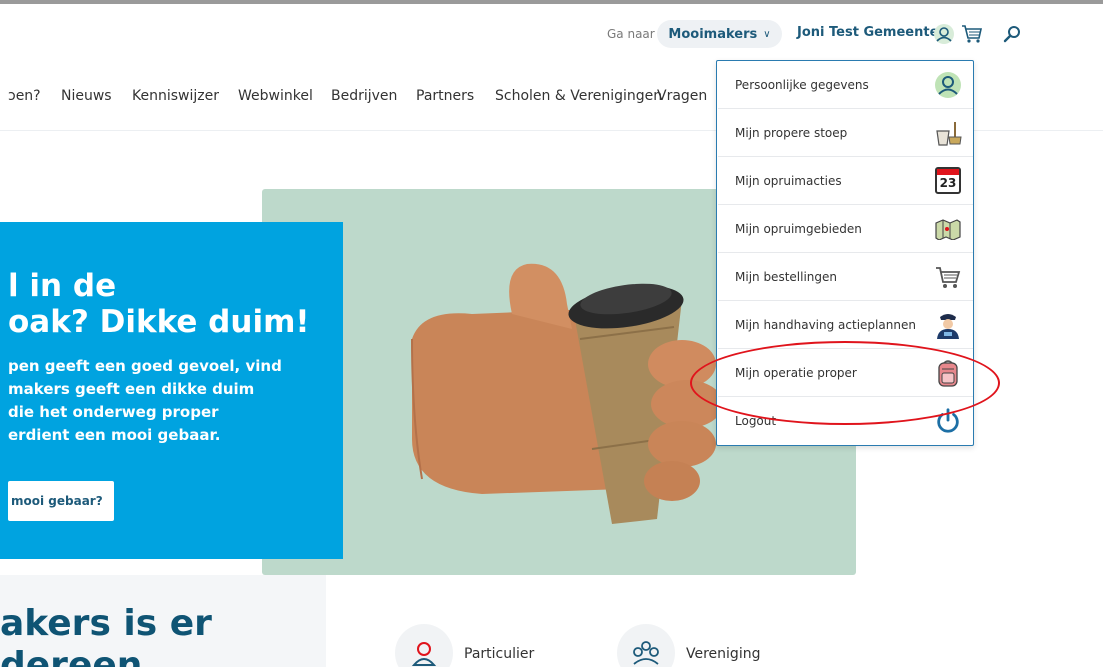 This screenshot has height=667, width=1103. Describe the element at coordinates (845, 181) in the screenshot. I see `menu-item-opruimacties: Mijn opruimacties 23` at that location.